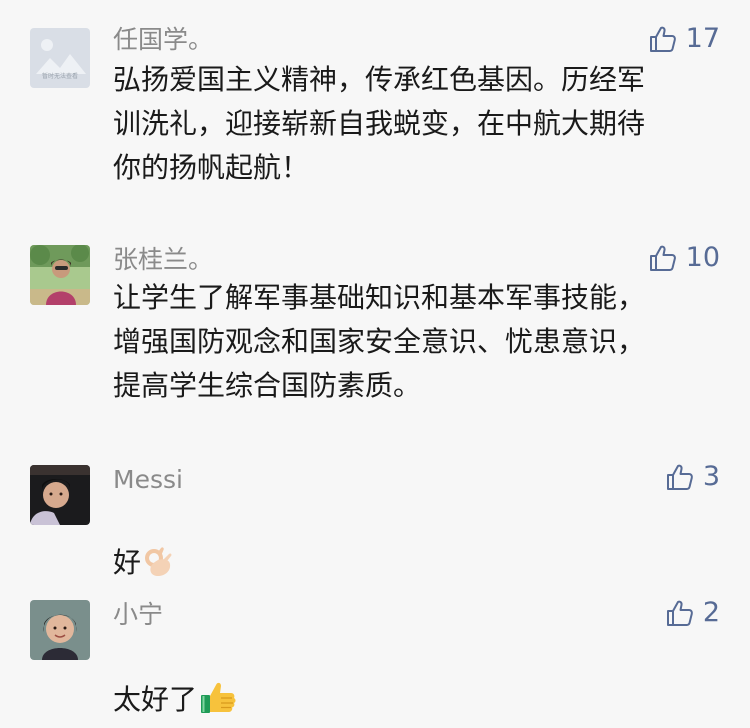  What do you see at coordinates (702, 38) in the screenshot?
I see `like-count: 17` at bounding box center [702, 38].